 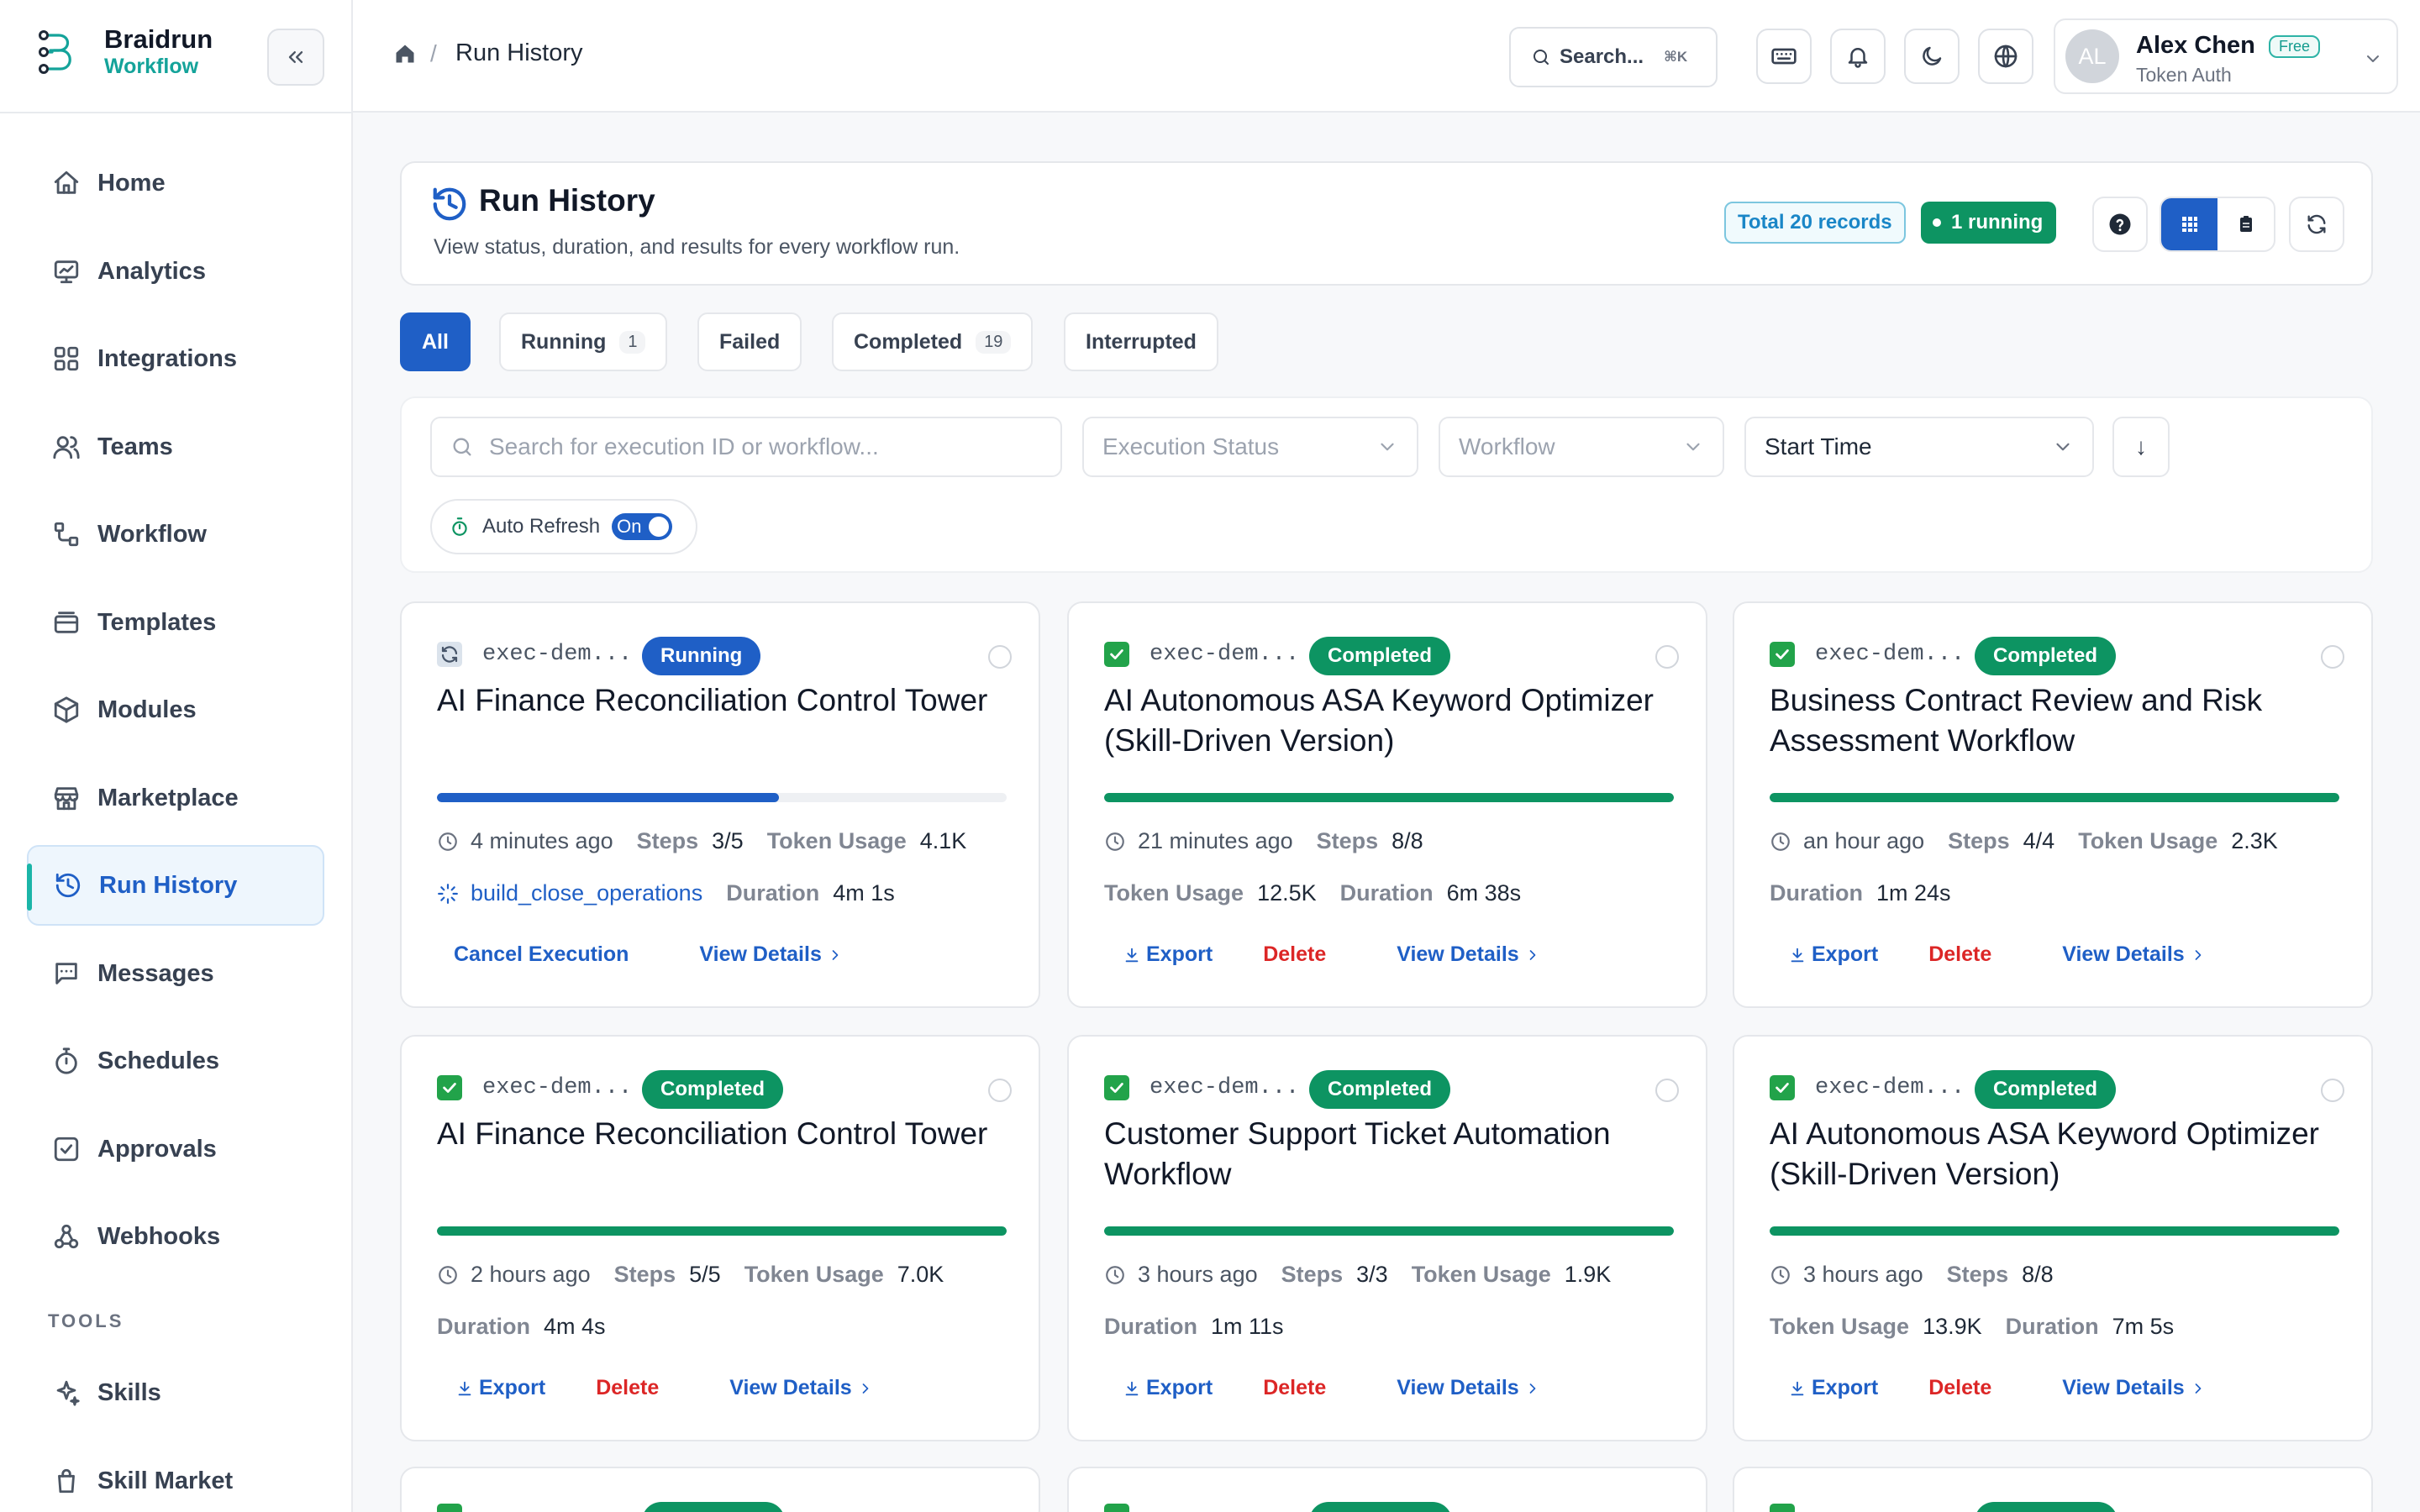 What do you see at coordinates (758, 446) in the screenshot?
I see `execution-search-input` at bounding box center [758, 446].